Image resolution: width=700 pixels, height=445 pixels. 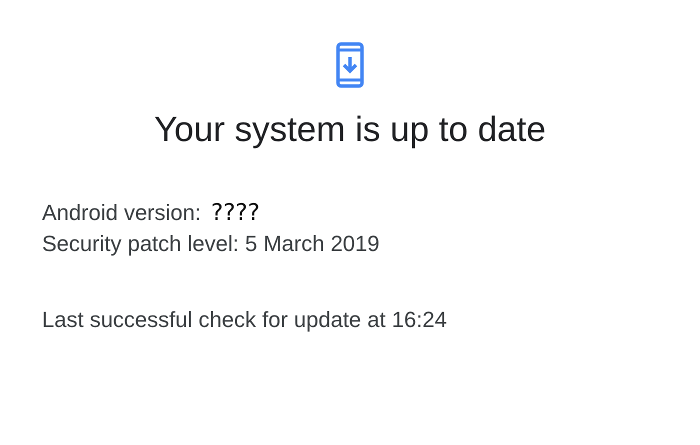 What do you see at coordinates (245, 320) in the screenshot?
I see `last-check-text: Last successful check for update at 16:24` at bounding box center [245, 320].